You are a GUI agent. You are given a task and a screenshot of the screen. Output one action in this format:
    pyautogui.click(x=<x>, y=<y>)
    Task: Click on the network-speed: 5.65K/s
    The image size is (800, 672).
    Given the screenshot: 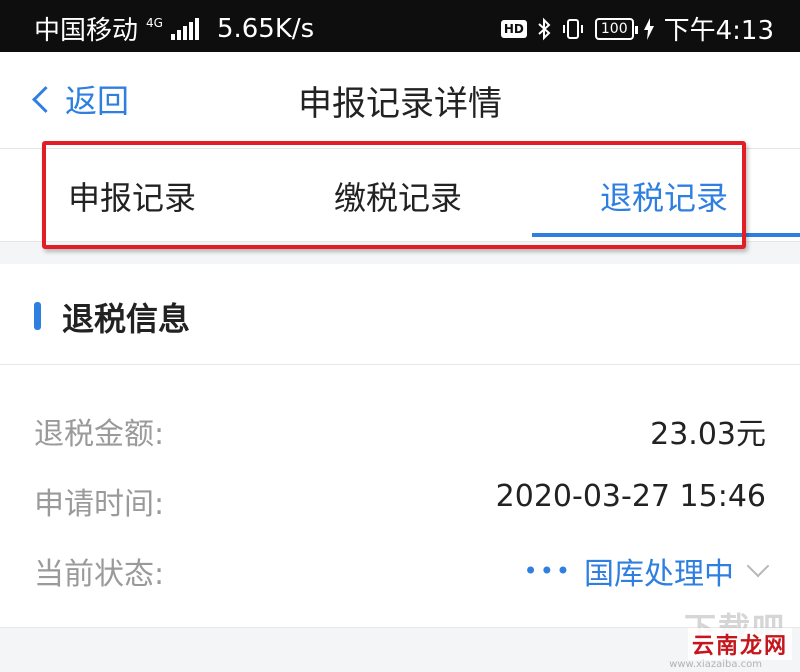 What is the action you would take?
    pyautogui.click(x=265, y=28)
    